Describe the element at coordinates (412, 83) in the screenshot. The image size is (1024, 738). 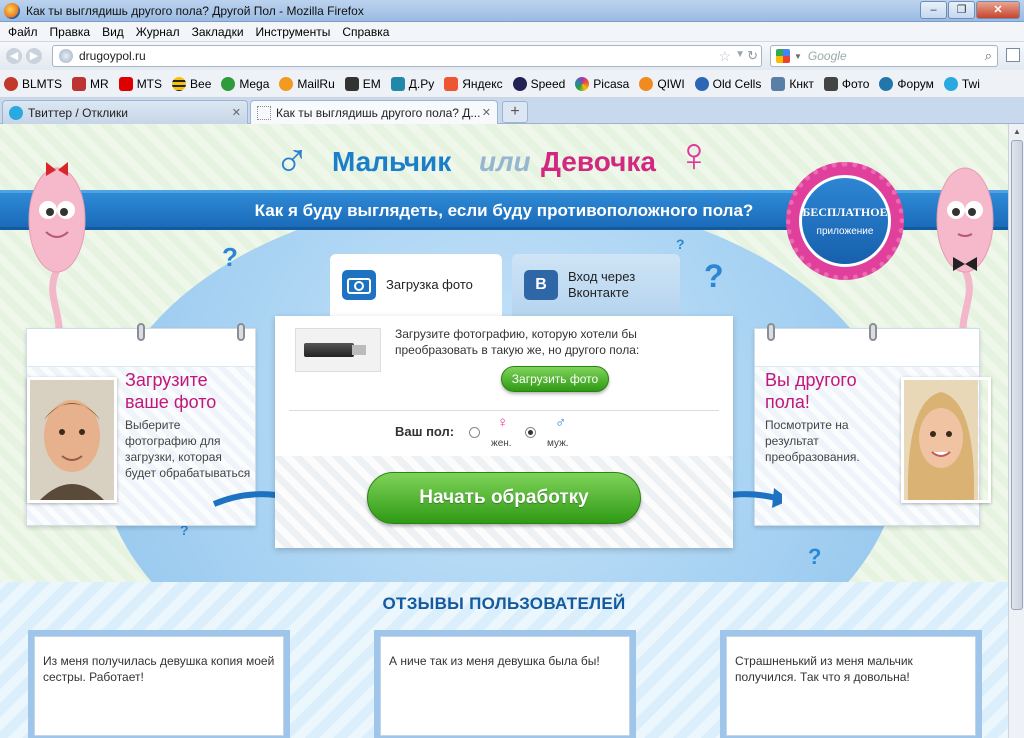
I see `bookmark-dru: Д.Ру` at that location.